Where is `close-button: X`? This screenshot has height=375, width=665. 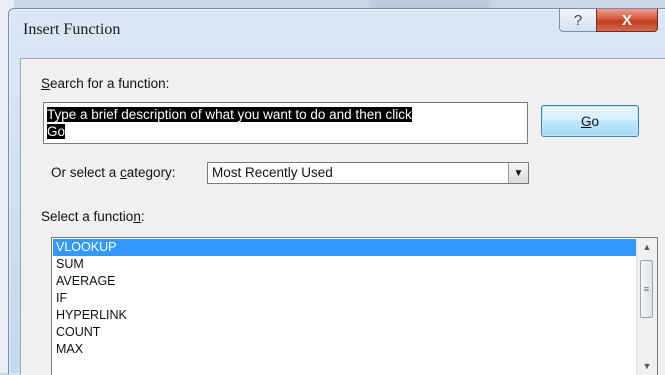
close-button: X is located at coordinates (627, 20).